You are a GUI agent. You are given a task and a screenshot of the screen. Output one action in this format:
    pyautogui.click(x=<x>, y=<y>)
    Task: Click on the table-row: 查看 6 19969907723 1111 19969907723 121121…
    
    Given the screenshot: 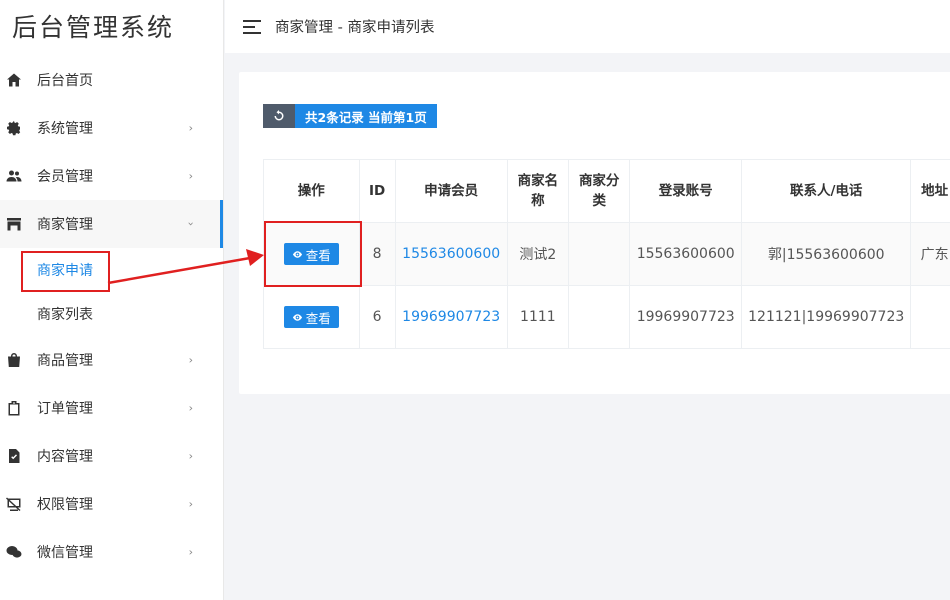 What is the action you would take?
    pyautogui.click(x=606, y=317)
    